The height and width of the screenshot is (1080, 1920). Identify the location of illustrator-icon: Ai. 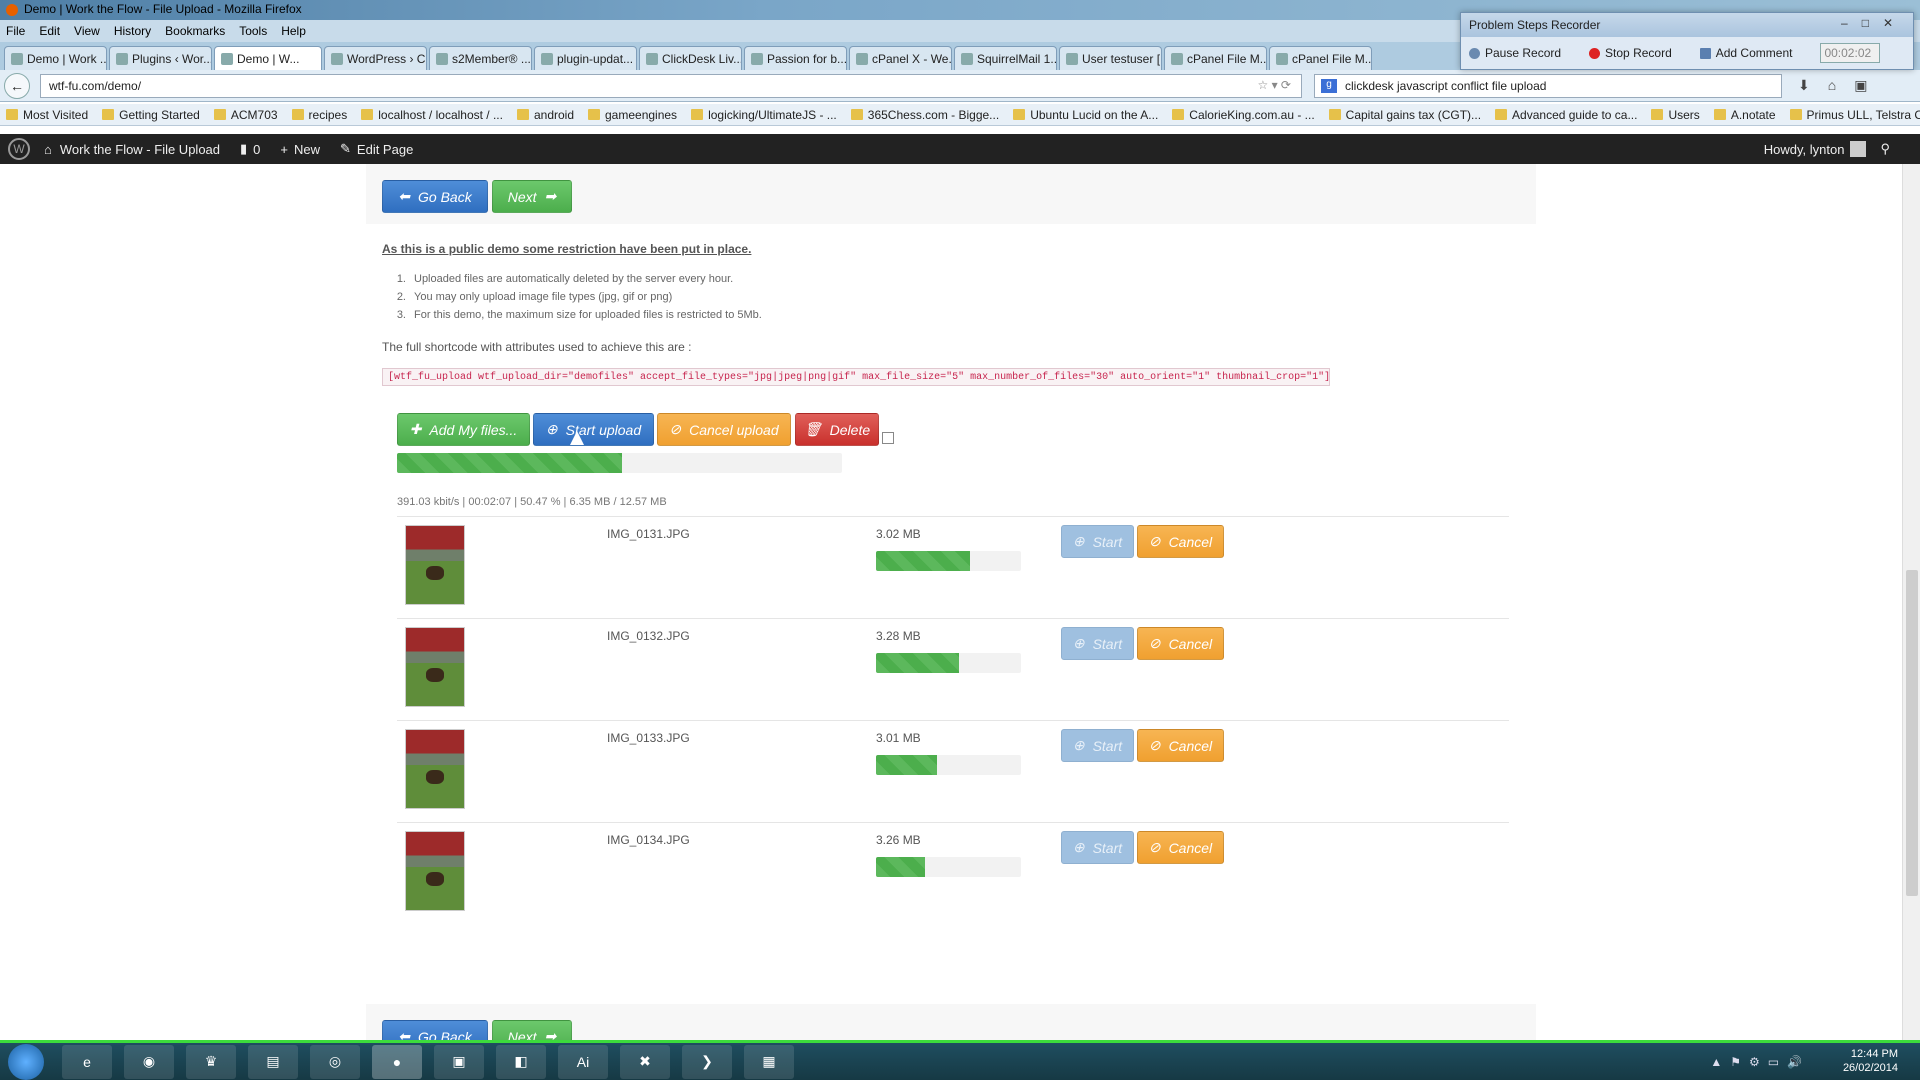
(583, 1061).